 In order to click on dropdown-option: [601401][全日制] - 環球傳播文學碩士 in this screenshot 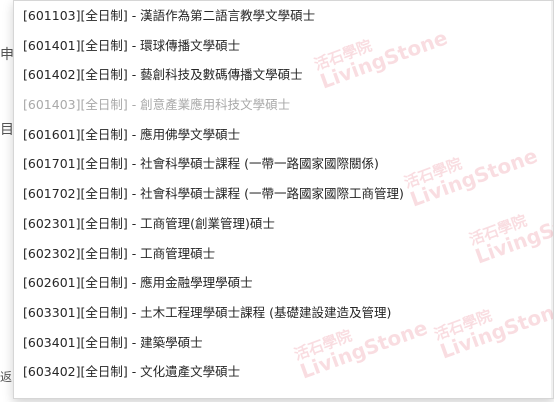, I will do `click(283, 46)`.